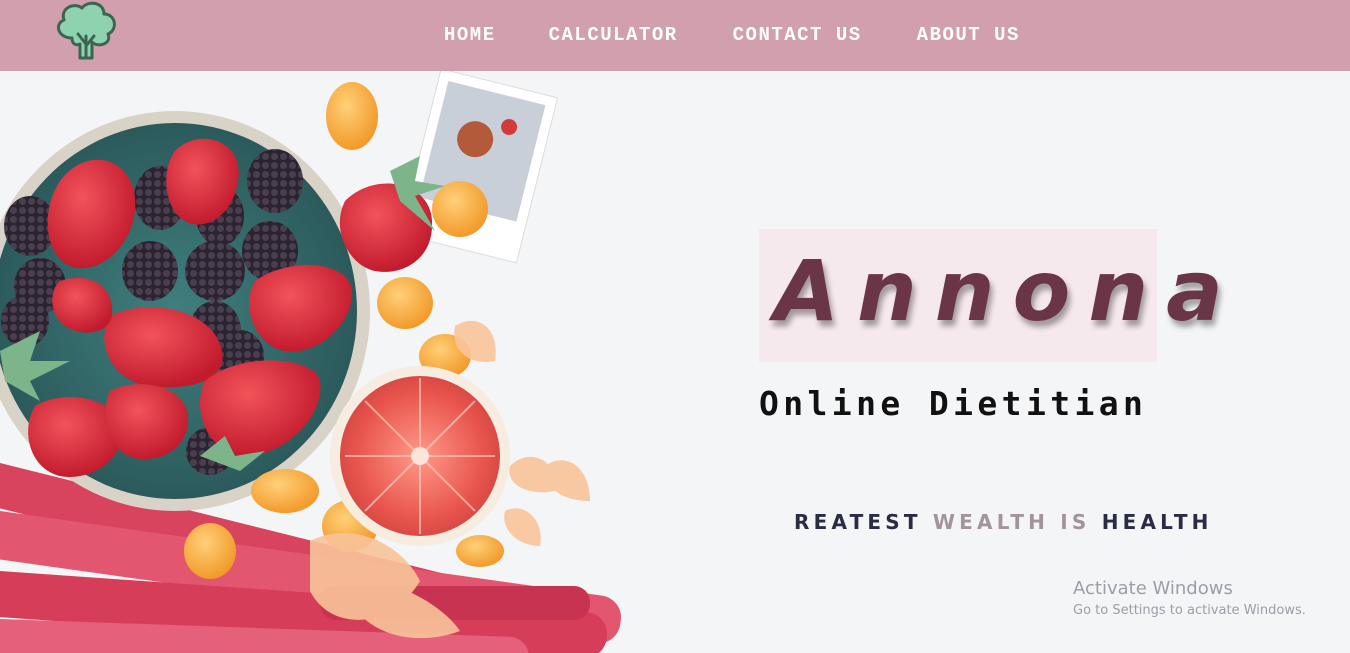 The height and width of the screenshot is (653, 1350). What do you see at coordinates (1017, 522) in the screenshot?
I see `tagline-part-2: WEALTH IS` at bounding box center [1017, 522].